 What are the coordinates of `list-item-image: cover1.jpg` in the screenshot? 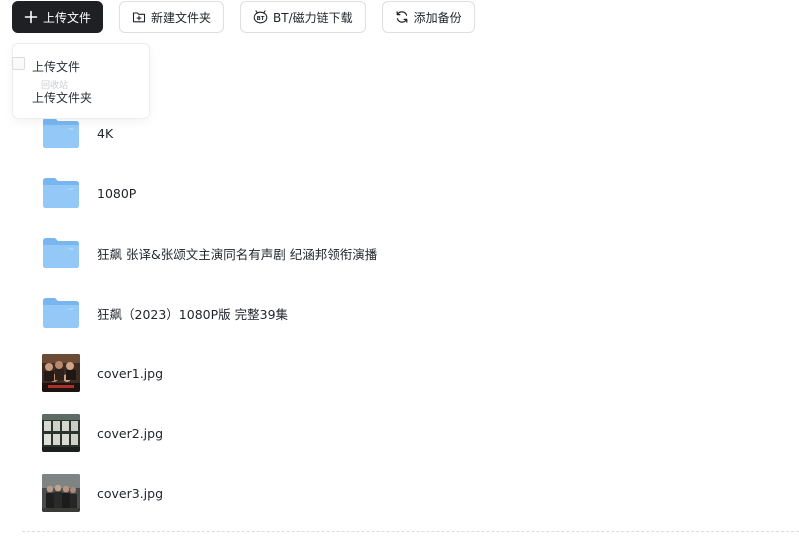 It's located at (412, 373).